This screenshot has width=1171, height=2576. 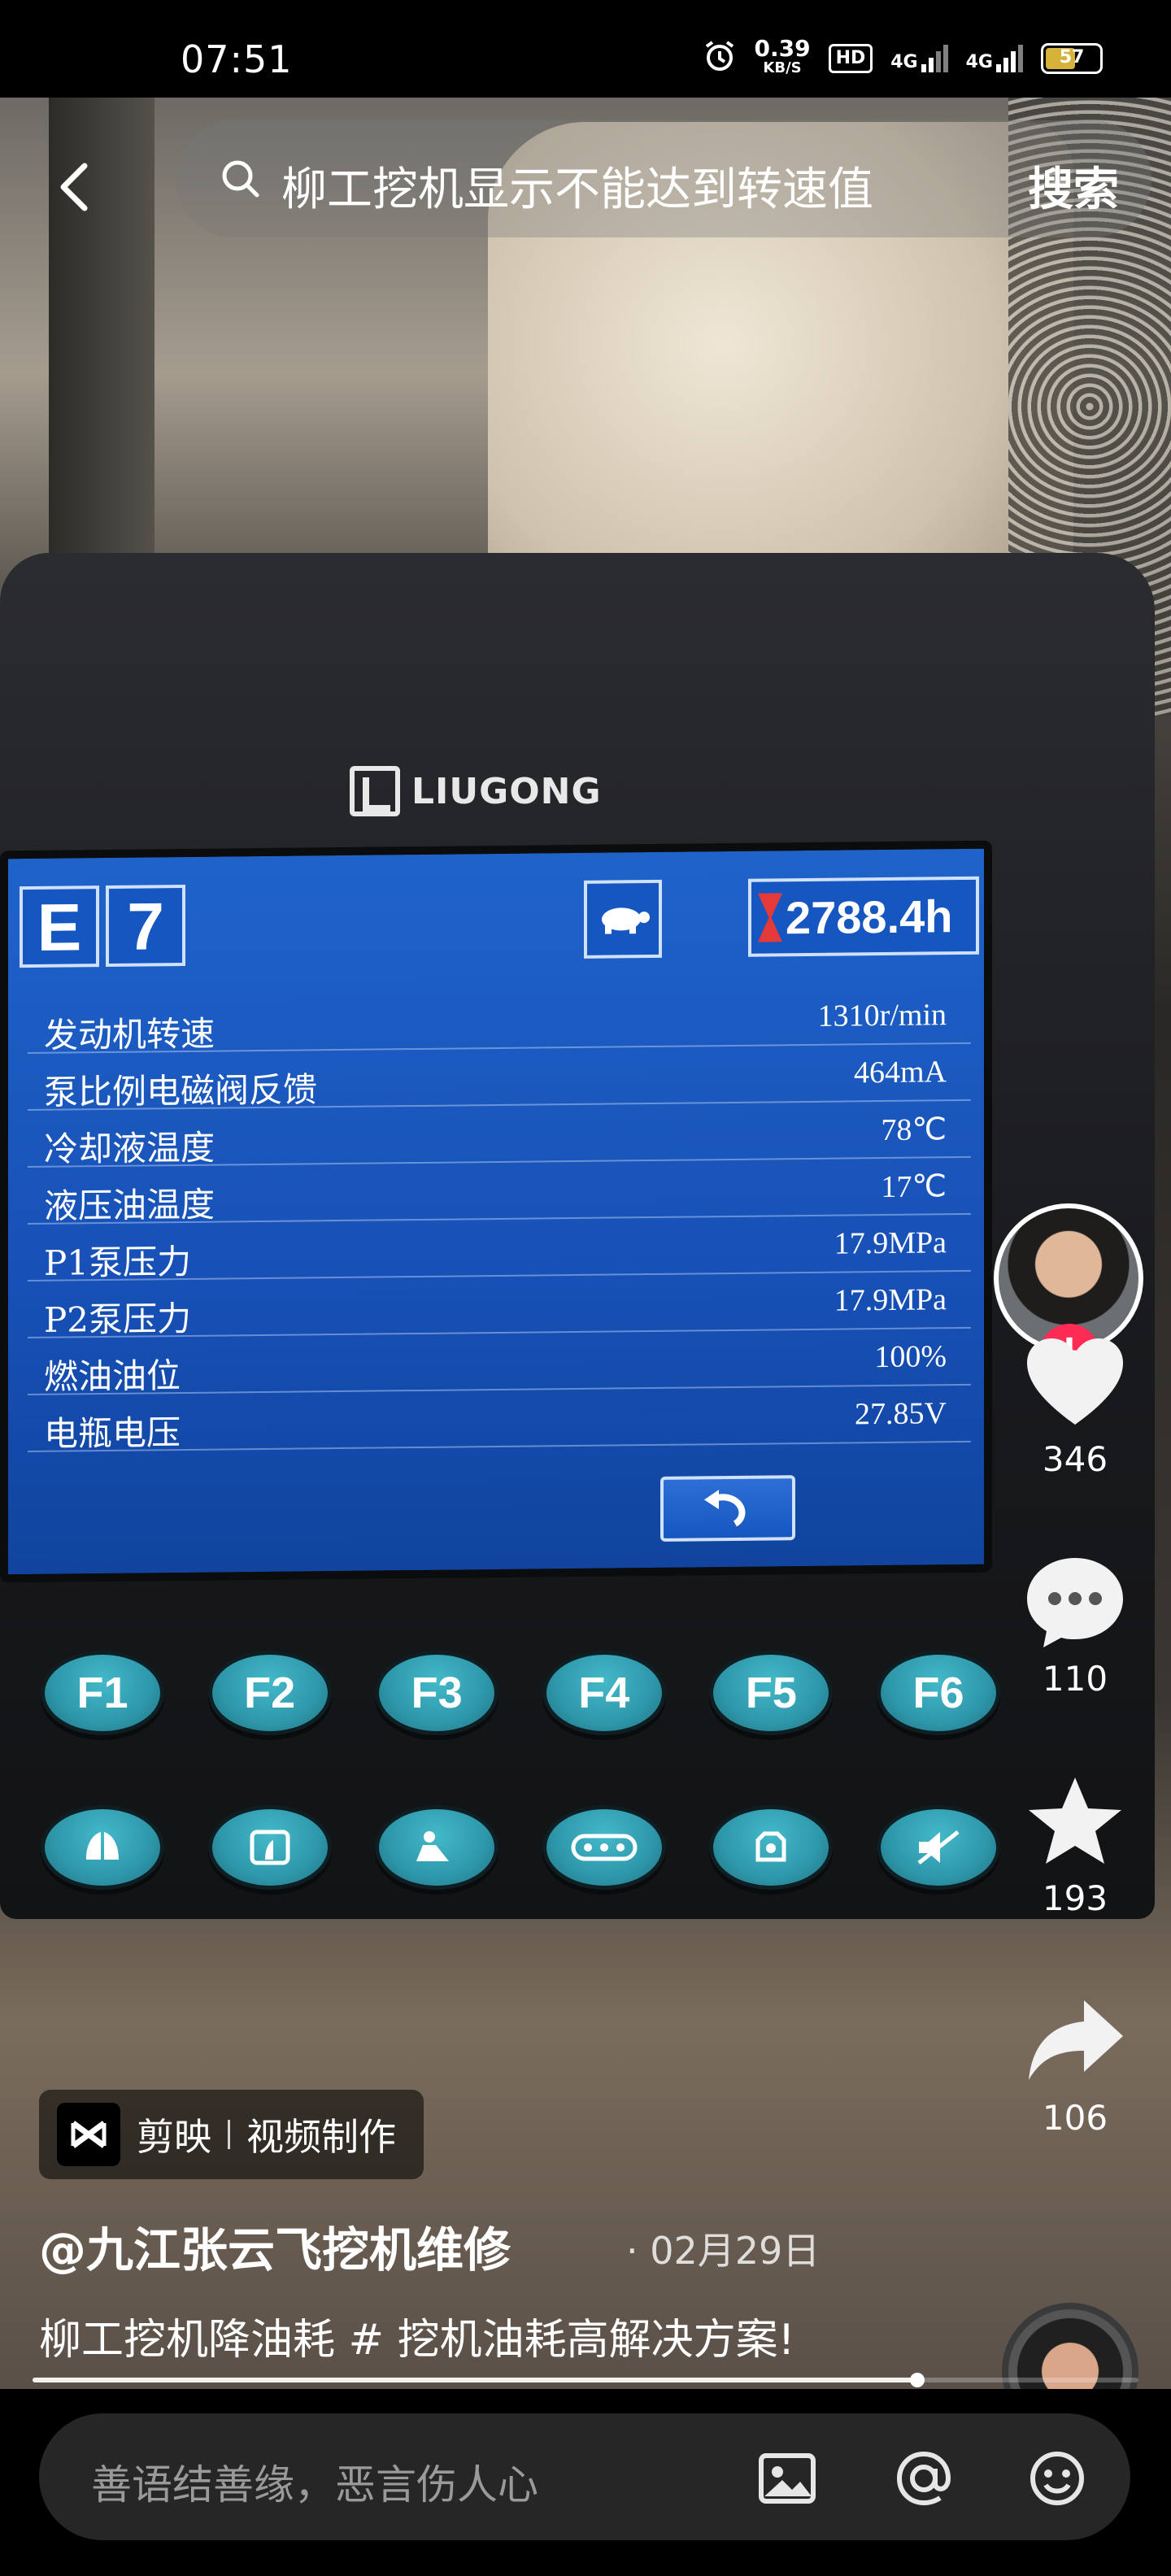 I want to click on param-value: 78℃, so click(x=914, y=1130).